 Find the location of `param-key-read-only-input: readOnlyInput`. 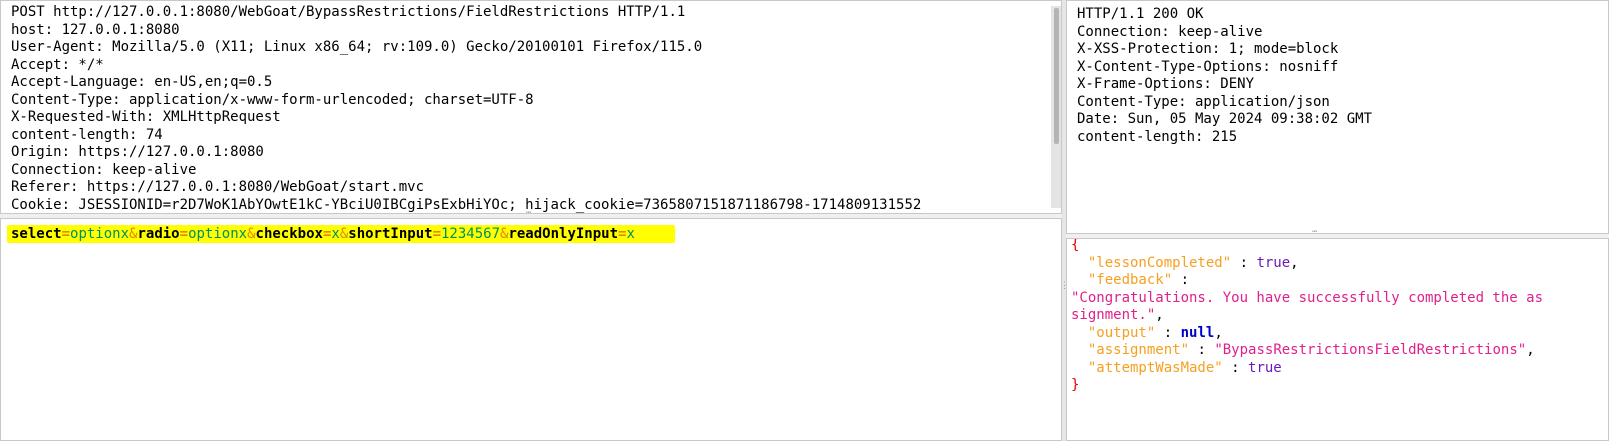

param-key-read-only-input: readOnlyInput is located at coordinates (563, 234).